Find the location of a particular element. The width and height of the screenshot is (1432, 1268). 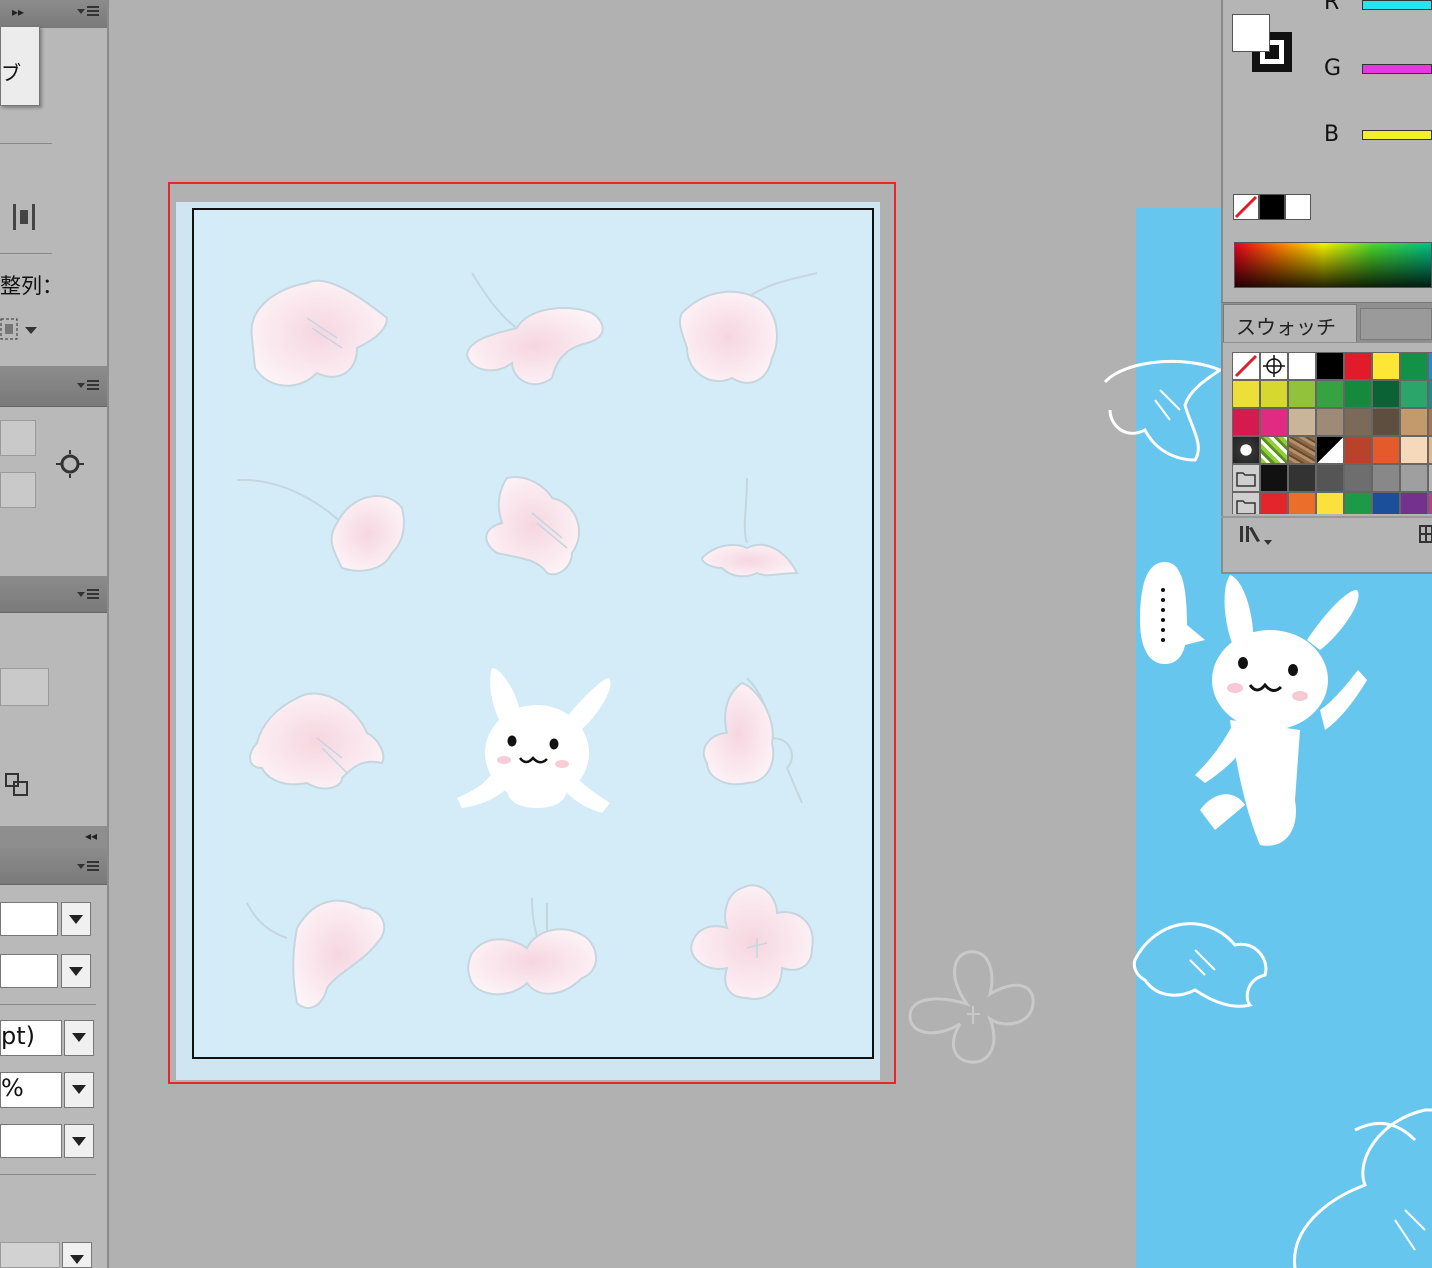

collapse-panels-icon: ◂◂ is located at coordinates (91, 836).